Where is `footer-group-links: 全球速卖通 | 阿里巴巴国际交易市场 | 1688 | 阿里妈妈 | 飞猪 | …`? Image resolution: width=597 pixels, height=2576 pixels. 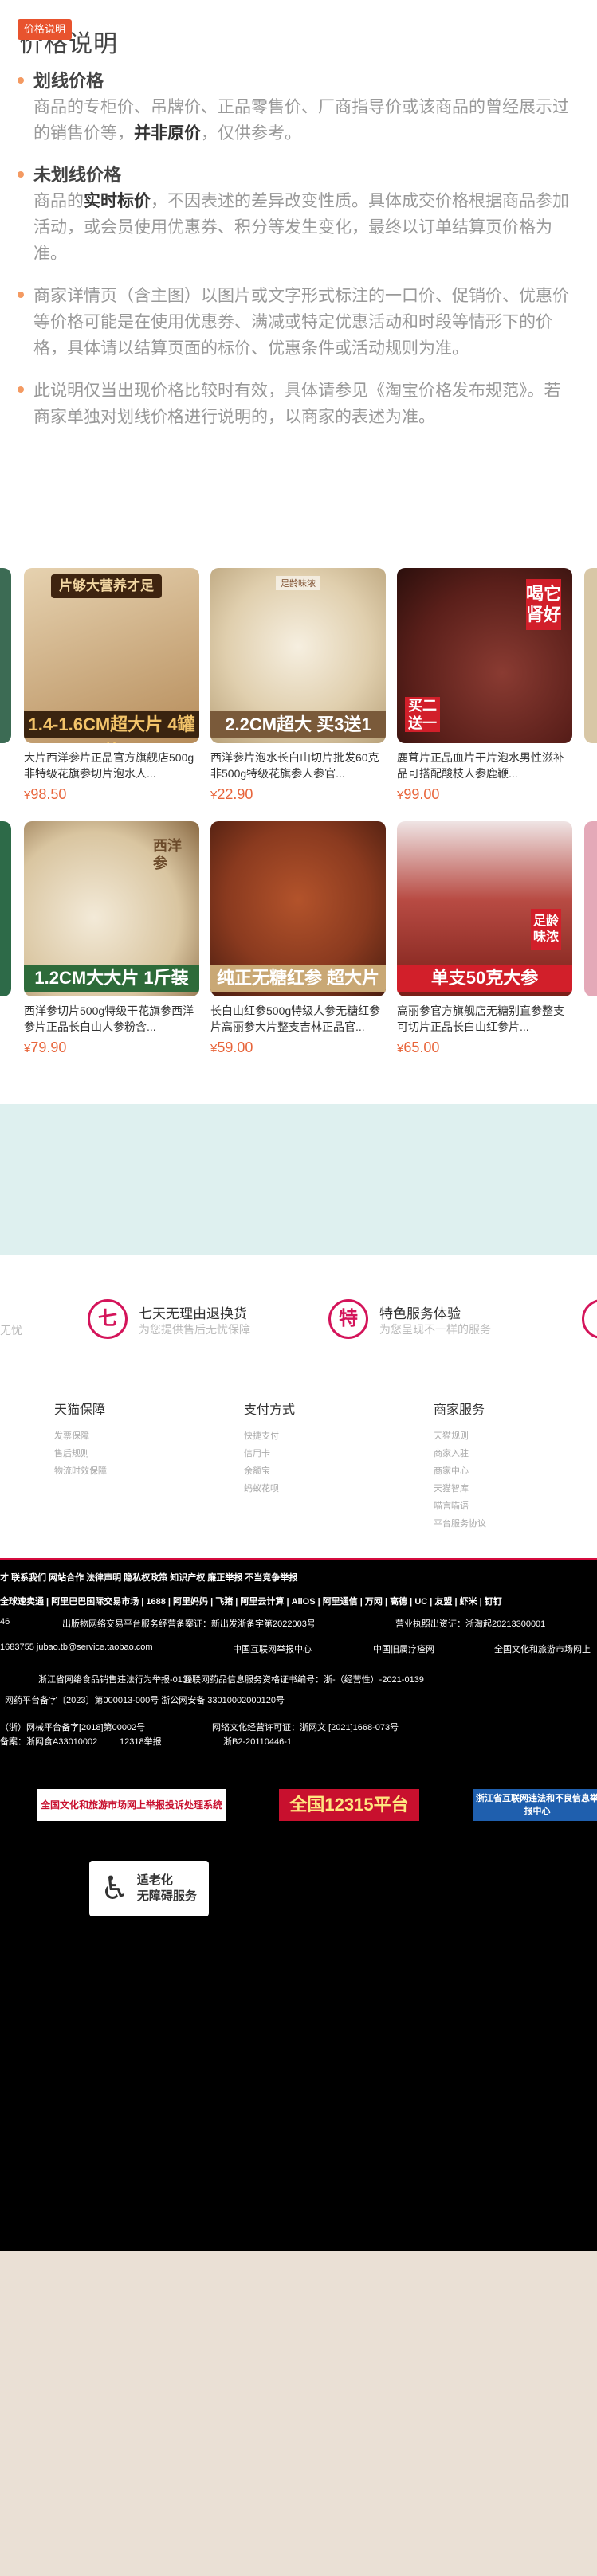
footer-group-links: 全球速卖通 | 阿里巴巴国际交易市场 | 1688 | 阿里妈妈 | 飞猪 | … is located at coordinates (251, 1601).